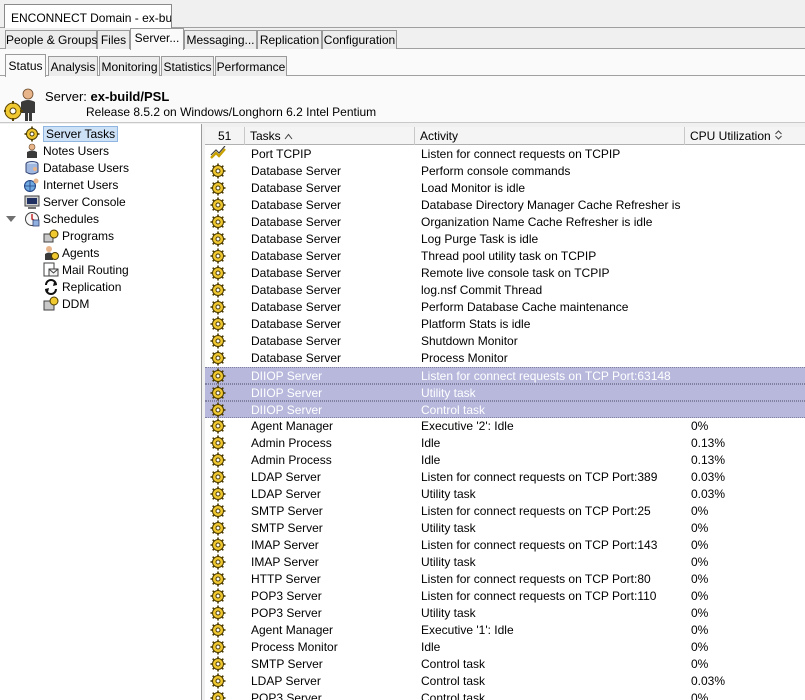 The height and width of the screenshot is (700, 805). What do you see at coordinates (73, 66) in the screenshot?
I see `tab-analysis: Analysis` at bounding box center [73, 66].